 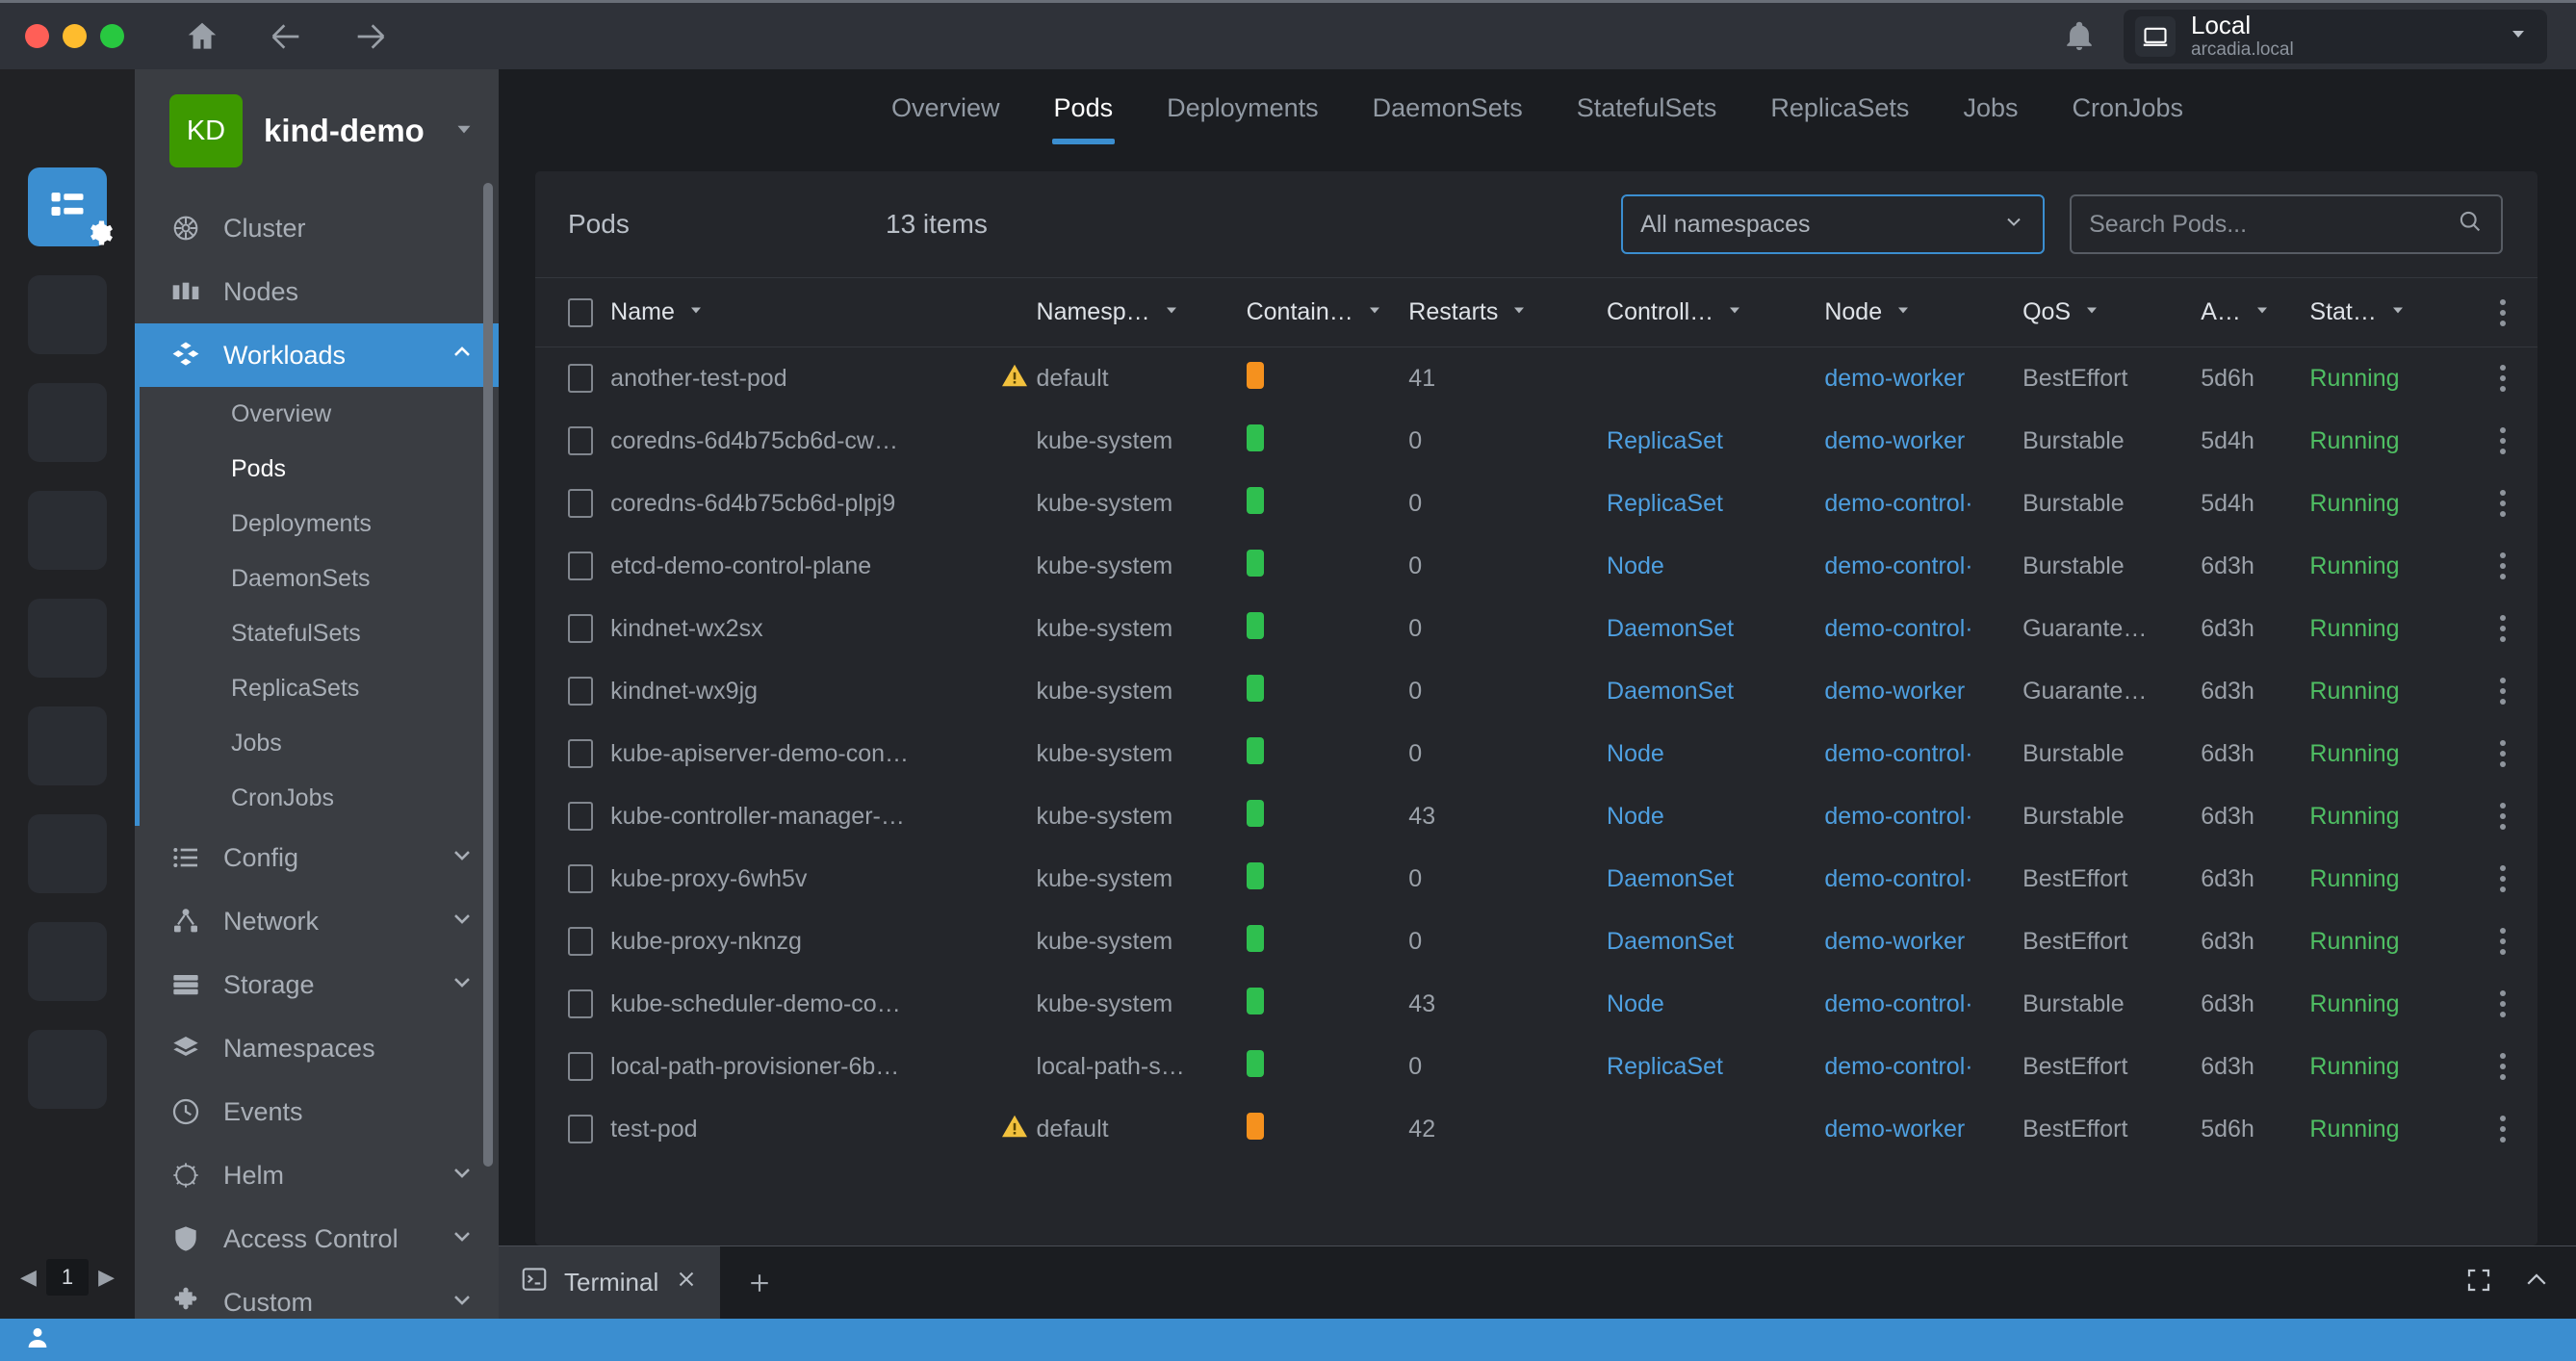 I want to click on namespace-select: All namespaces, so click(x=1834, y=224).